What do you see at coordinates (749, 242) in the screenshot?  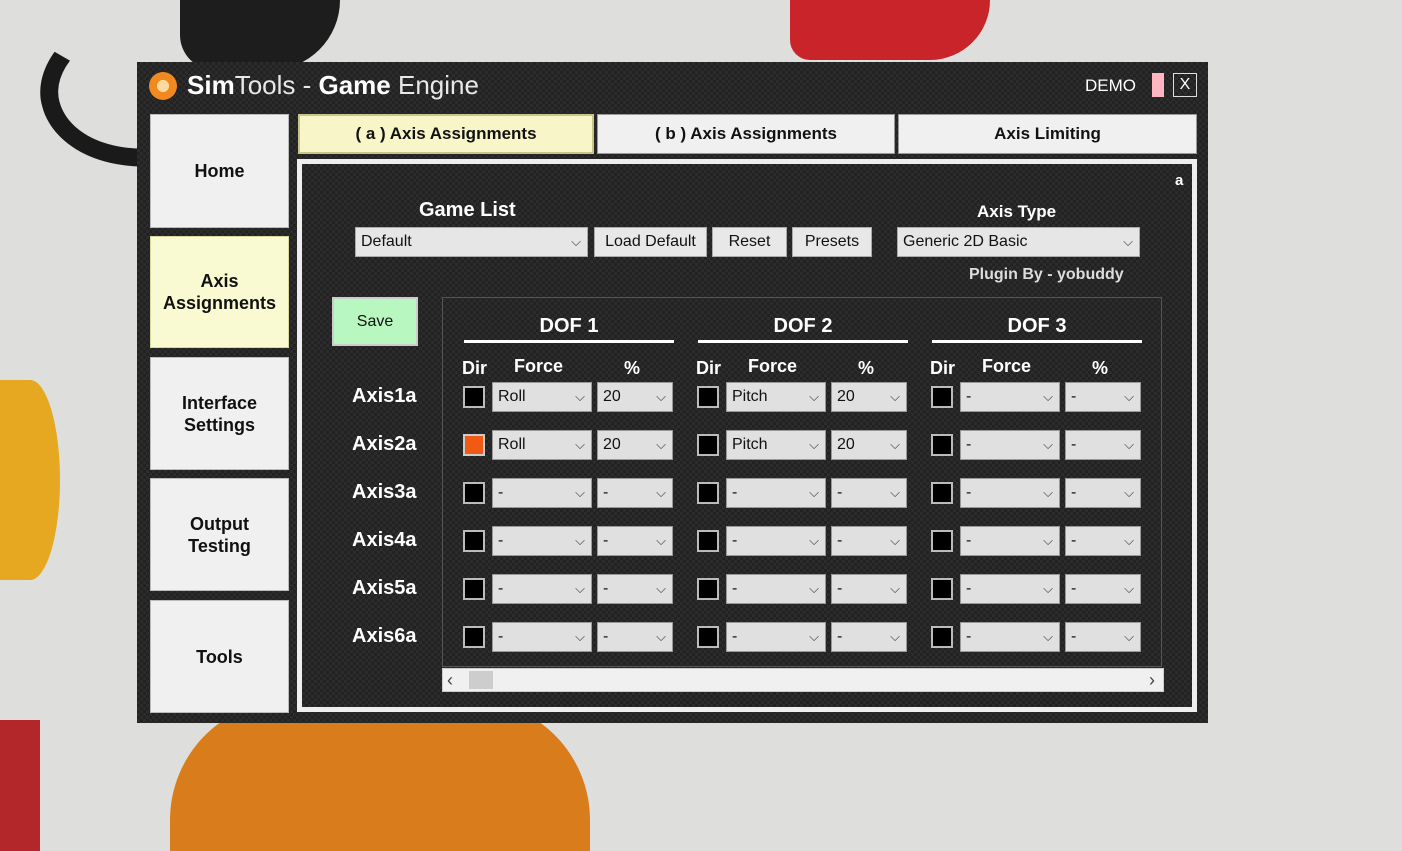 I see `reset-button: Reset` at bounding box center [749, 242].